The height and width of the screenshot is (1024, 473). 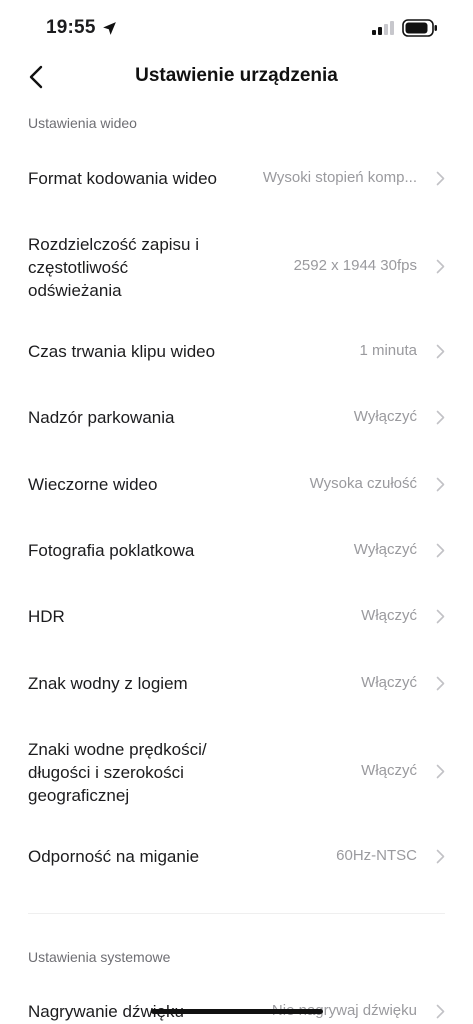 I want to click on page-title: Ustawienie urządzenia, so click(x=236, y=75).